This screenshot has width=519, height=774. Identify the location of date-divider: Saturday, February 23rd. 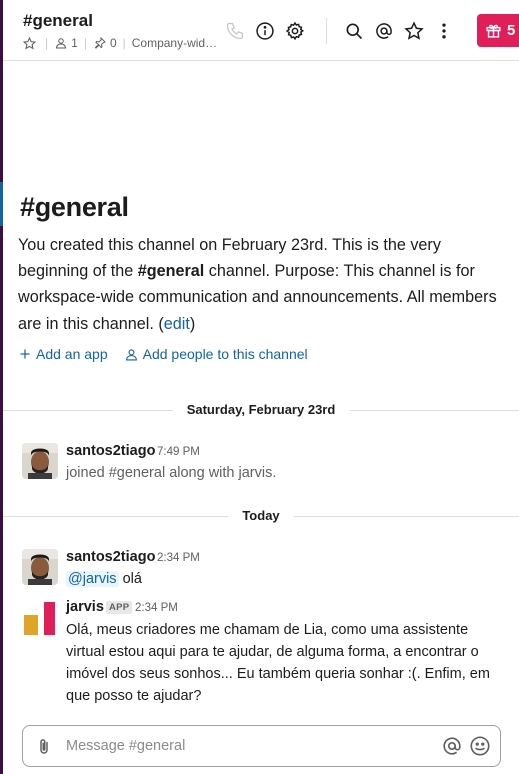
(261, 410).